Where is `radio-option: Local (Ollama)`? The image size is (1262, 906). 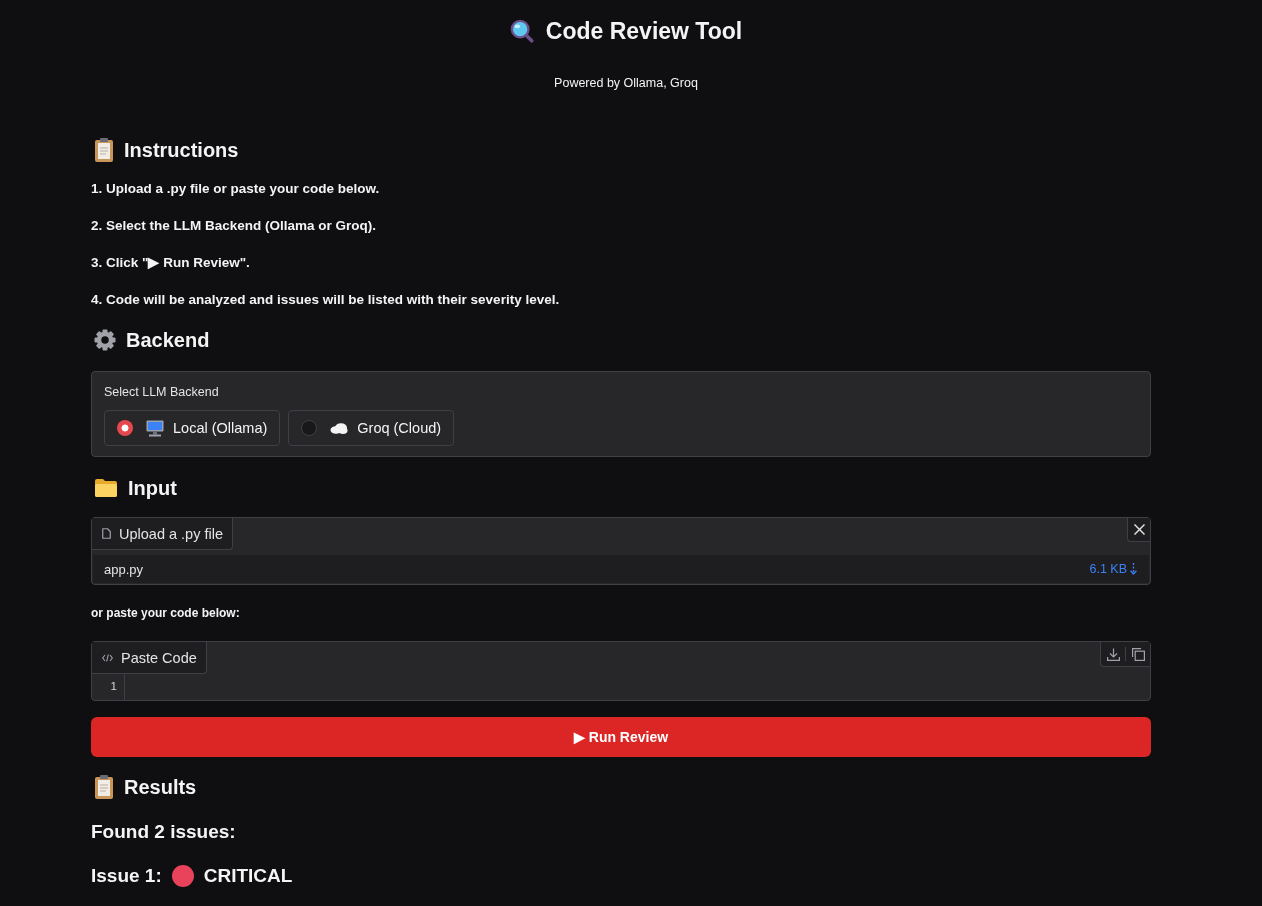 radio-option: Local (Ollama) is located at coordinates (192, 428).